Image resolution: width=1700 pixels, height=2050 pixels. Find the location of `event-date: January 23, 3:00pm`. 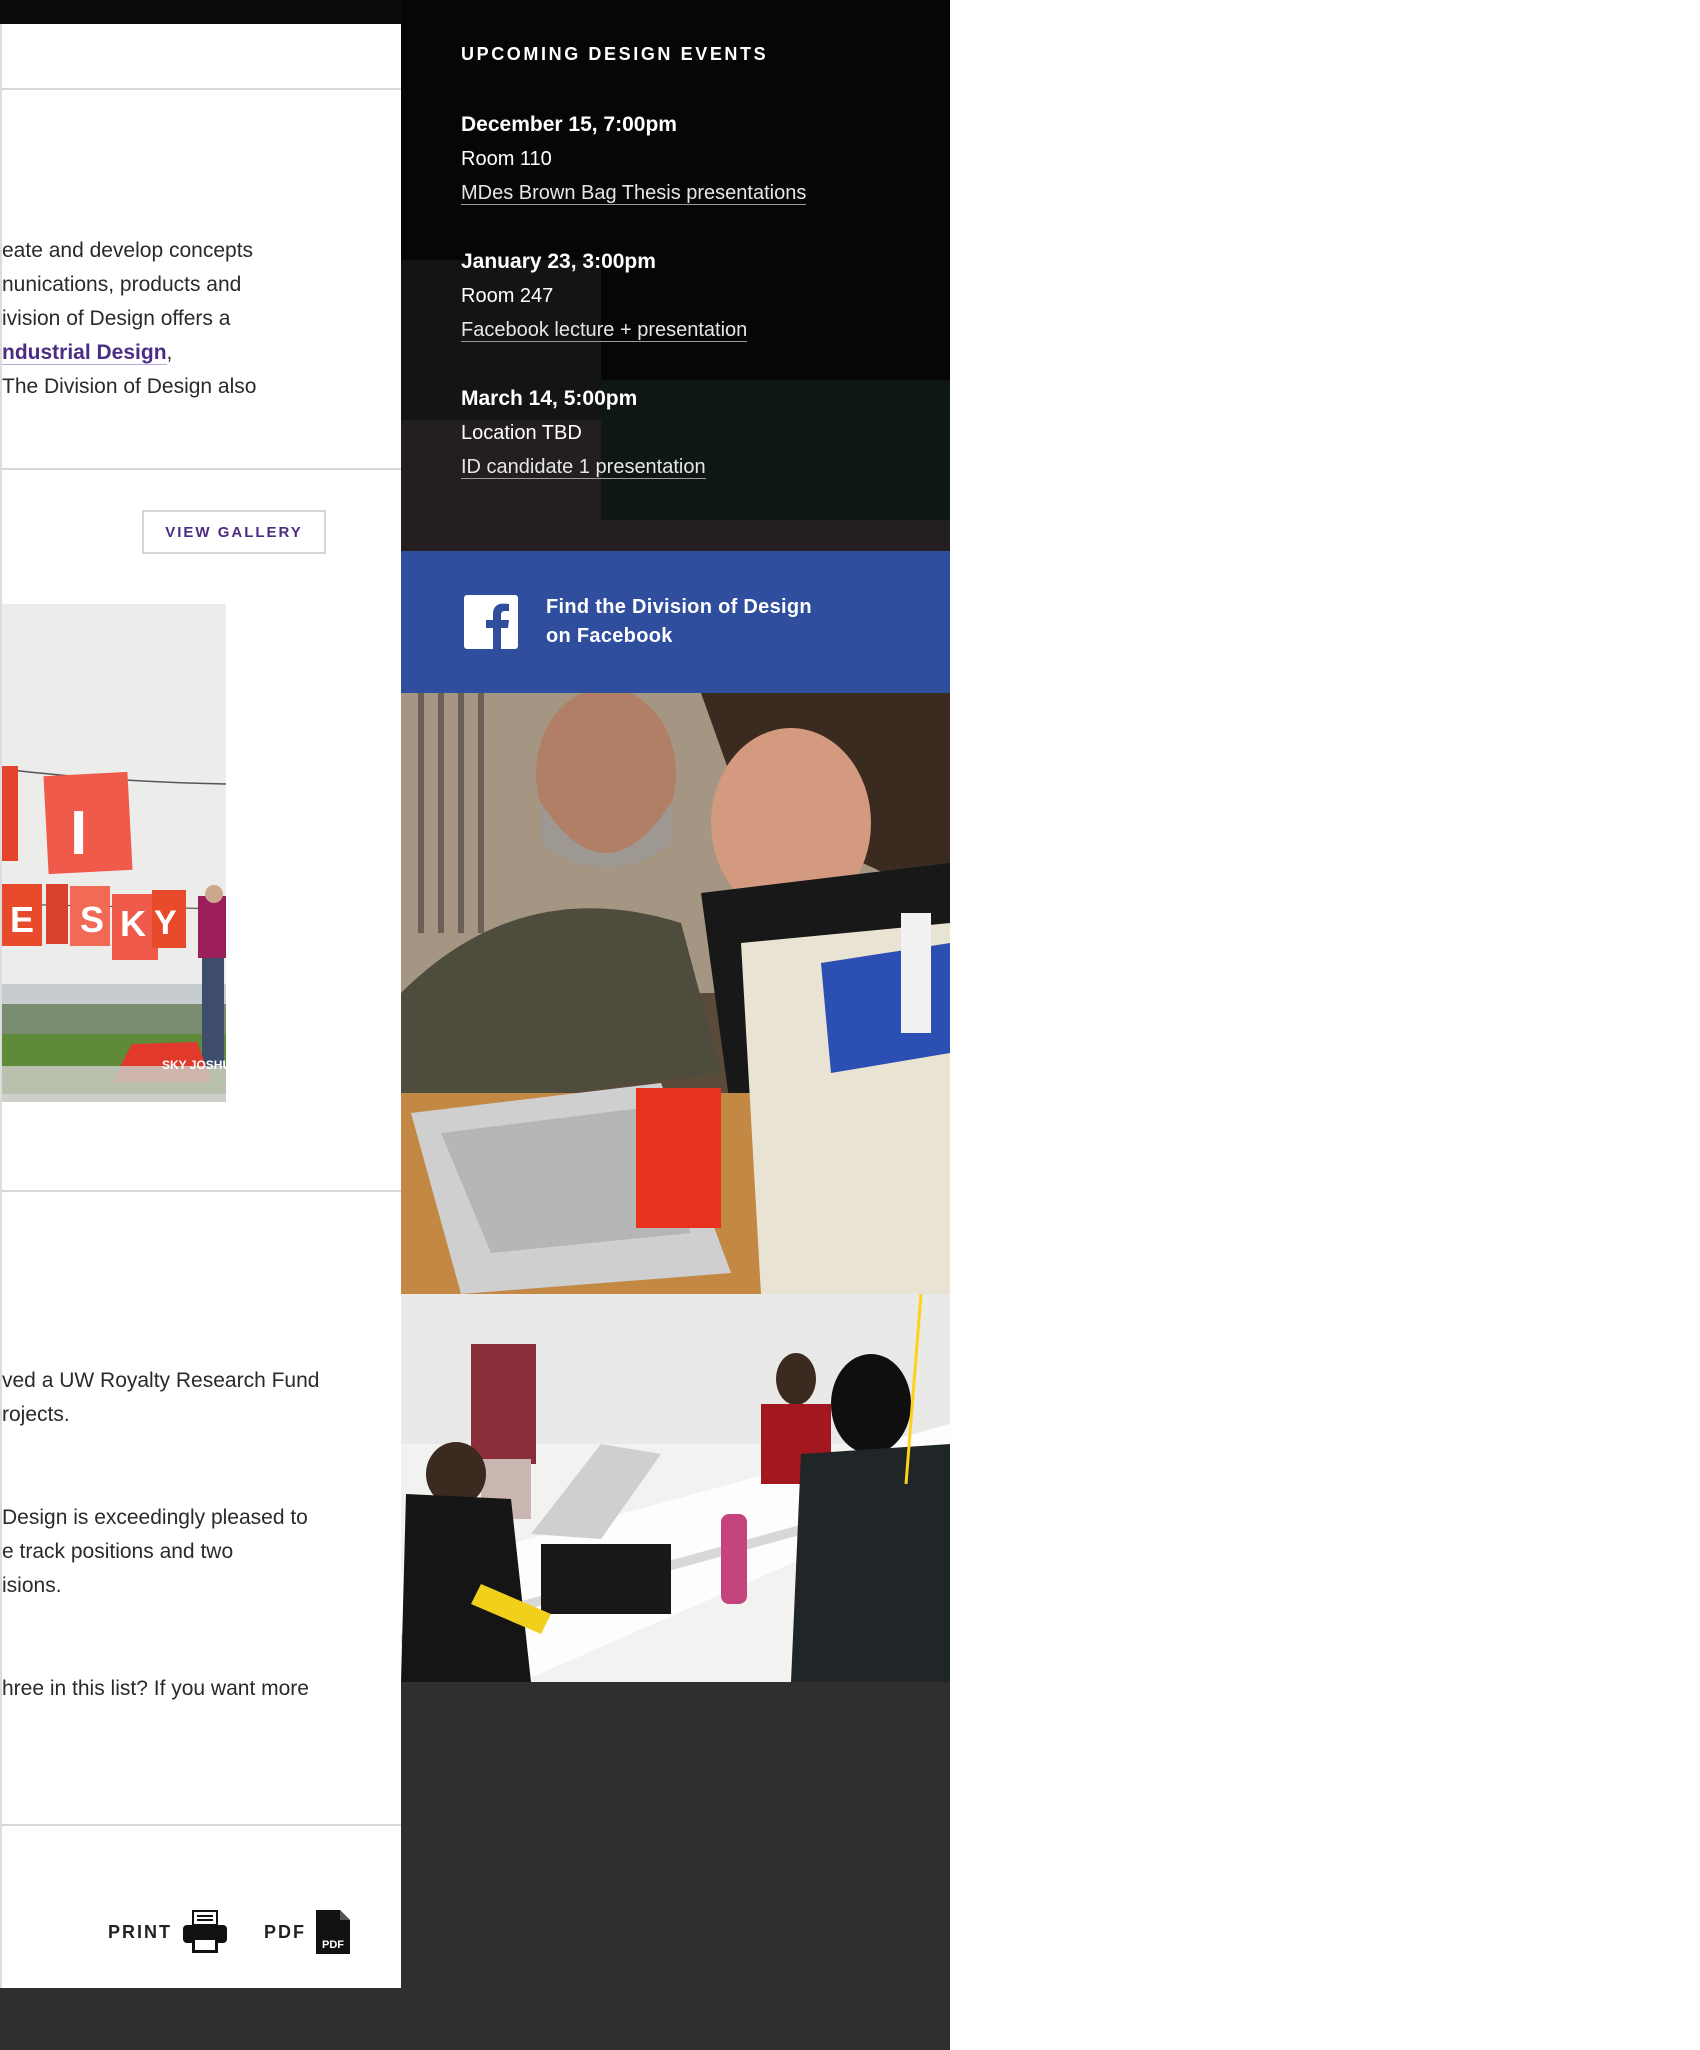

event-date: January 23, 3:00pm is located at coordinates (558, 261).